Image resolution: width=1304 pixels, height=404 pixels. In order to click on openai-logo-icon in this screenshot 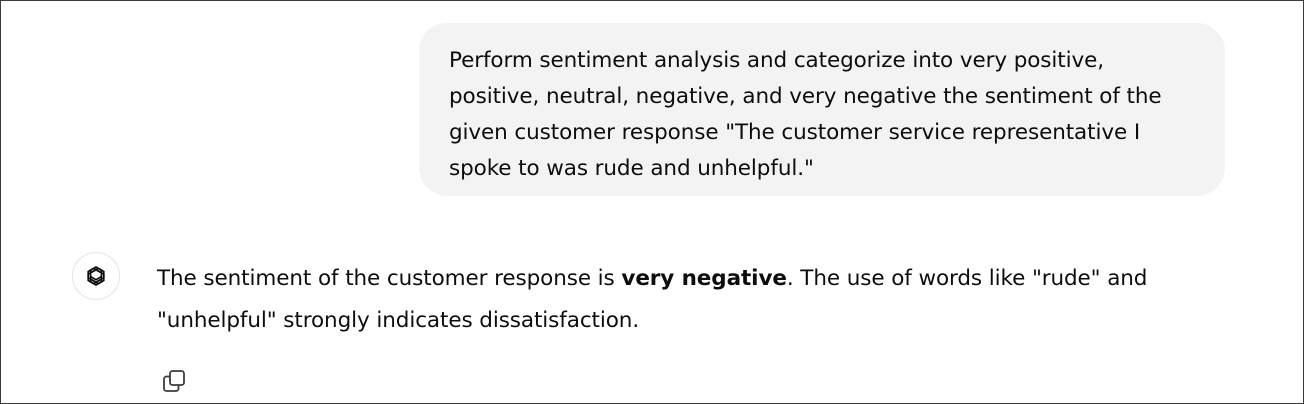, I will do `click(96, 276)`.